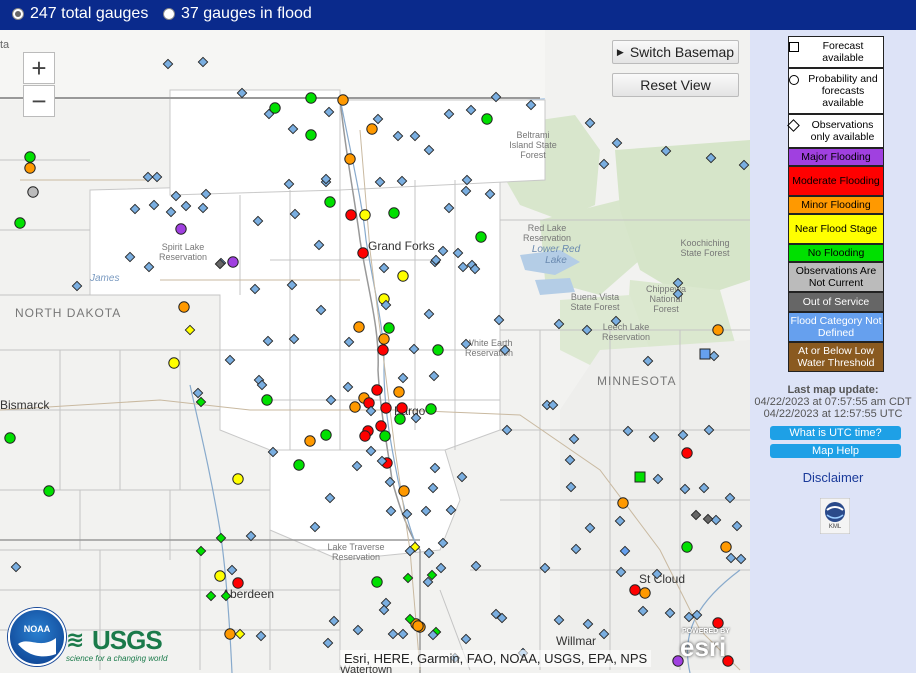 Image resolution: width=916 pixels, height=673 pixels. What do you see at coordinates (169, 14) in the screenshot?
I see `flood-gauges-radio` at bounding box center [169, 14].